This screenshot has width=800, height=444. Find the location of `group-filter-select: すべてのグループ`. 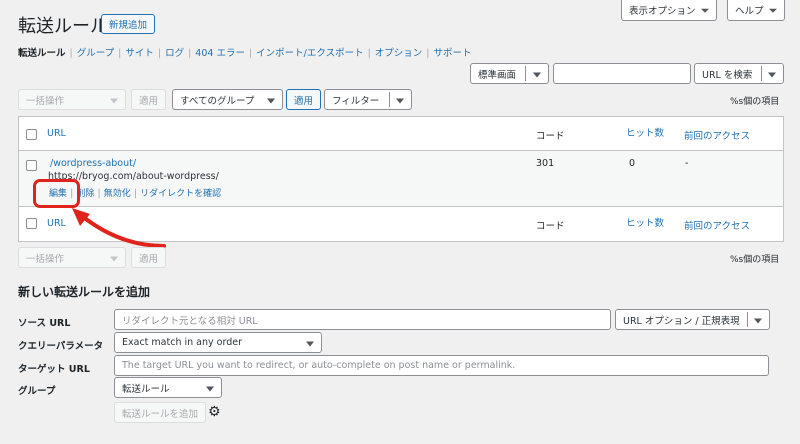

group-filter-select: すべてのグループ is located at coordinates (227, 99).